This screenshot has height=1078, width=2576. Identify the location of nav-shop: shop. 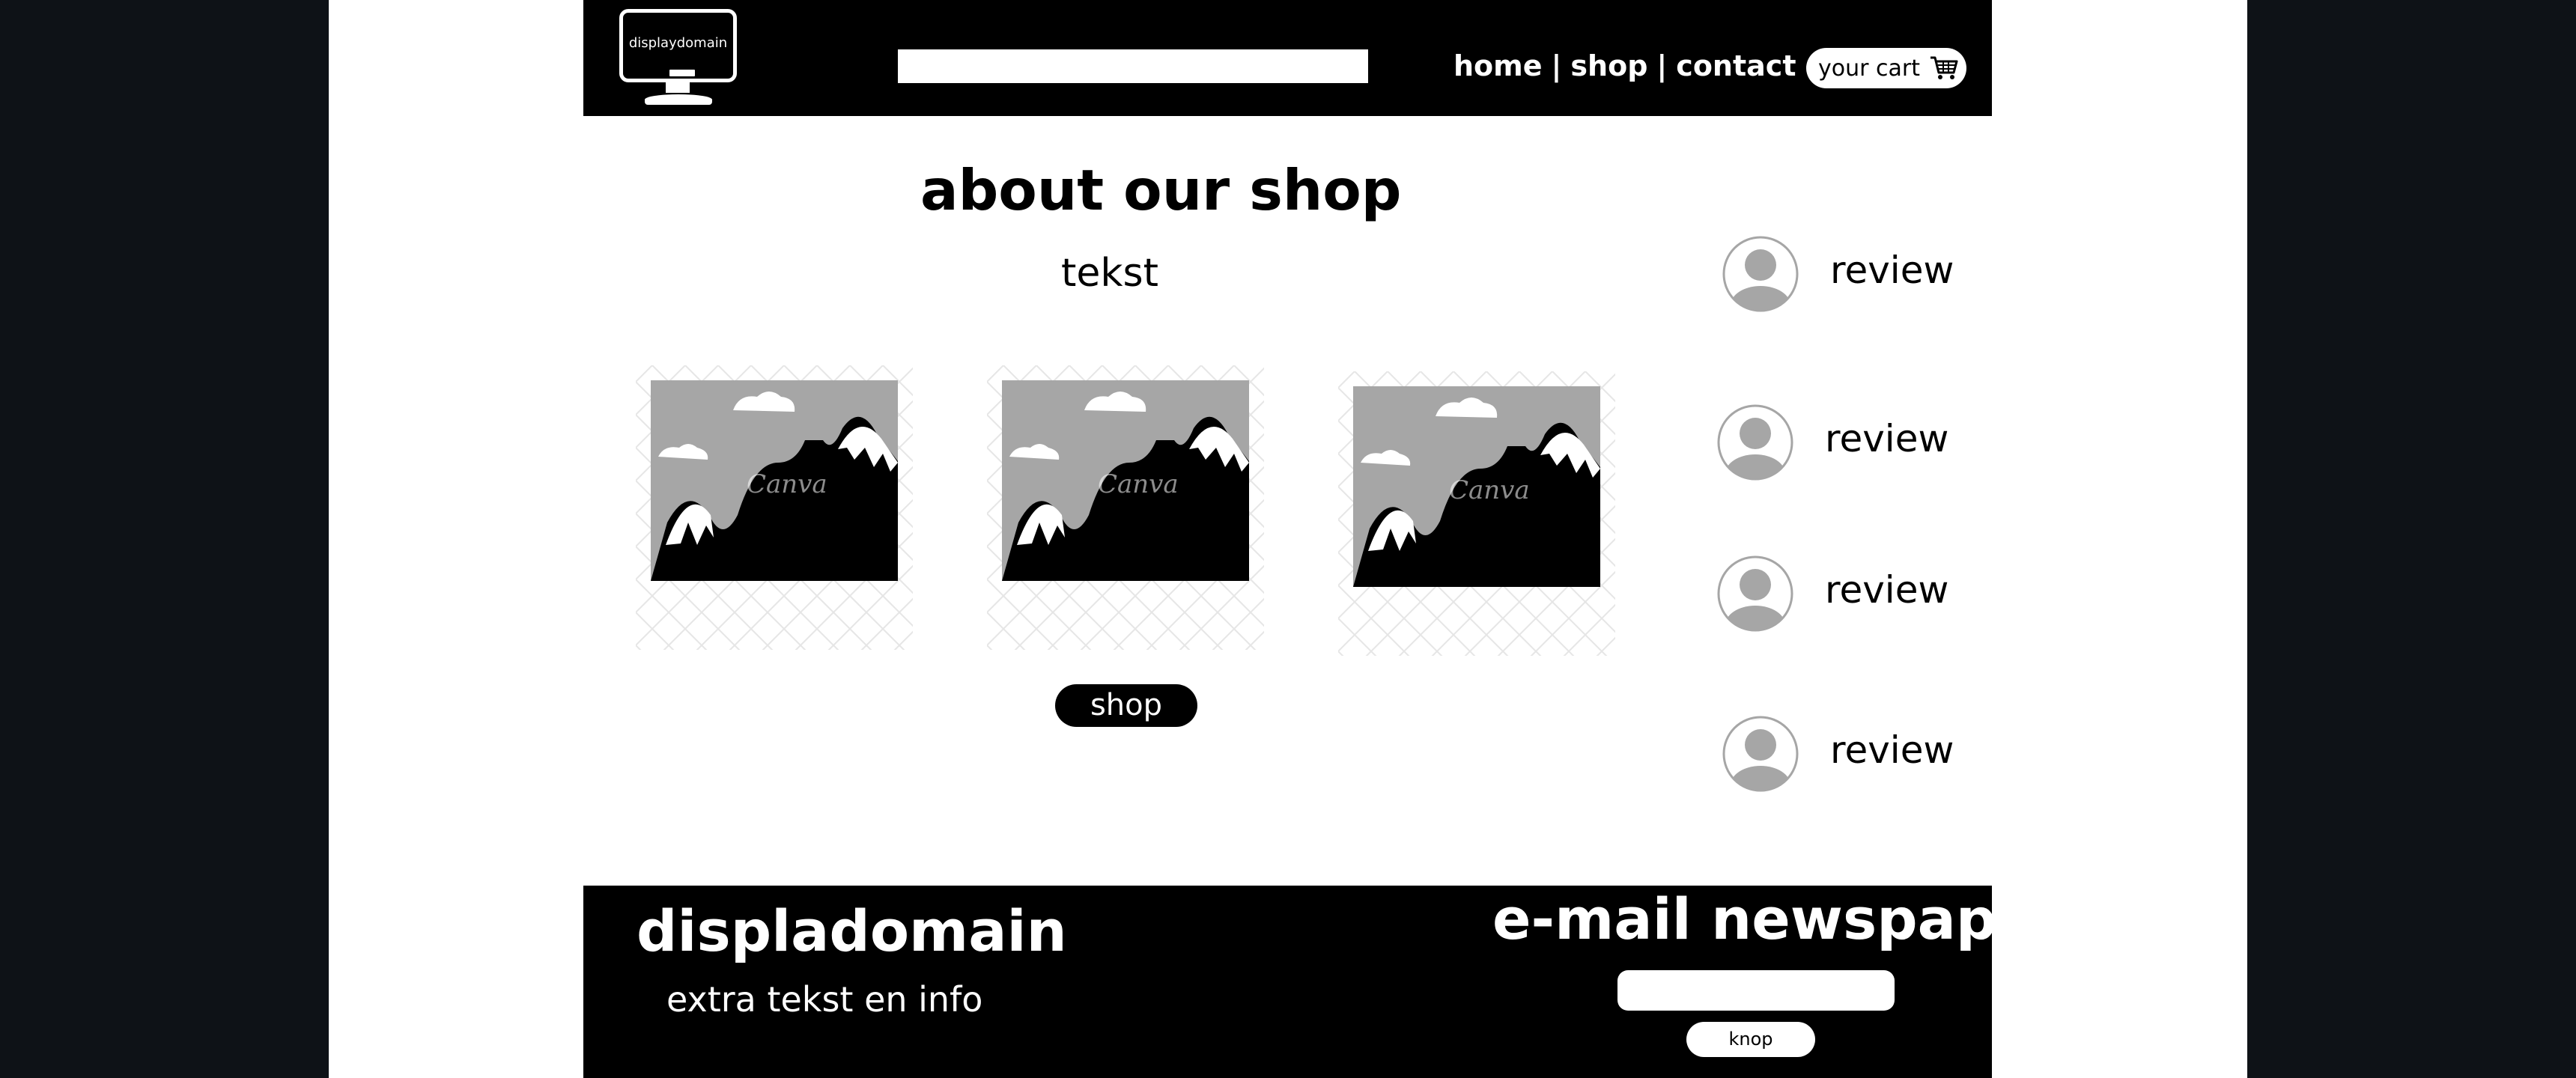
(1608, 65).